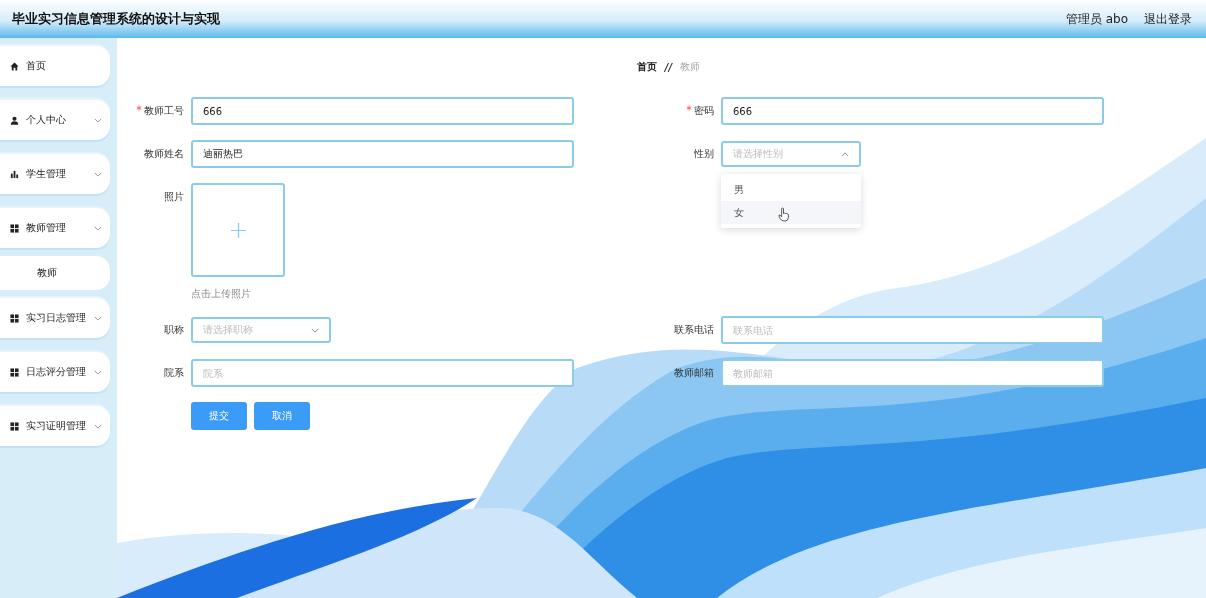 Image resolution: width=1206 pixels, height=598 pixels. Describe the element at coordinates (55, 426) in the screenshot. I see `sidebar-item: 实习证明管理` at that location.